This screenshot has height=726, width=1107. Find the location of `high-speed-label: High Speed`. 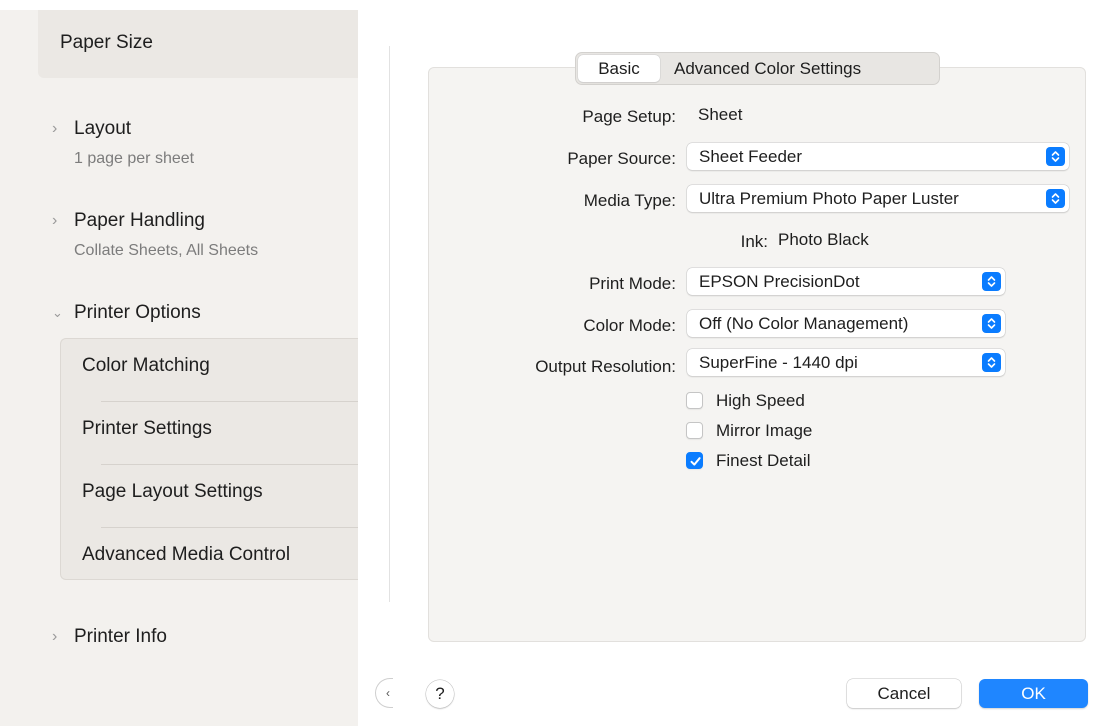

high-speed-label: High Speed is located at coordinates (760, 400).